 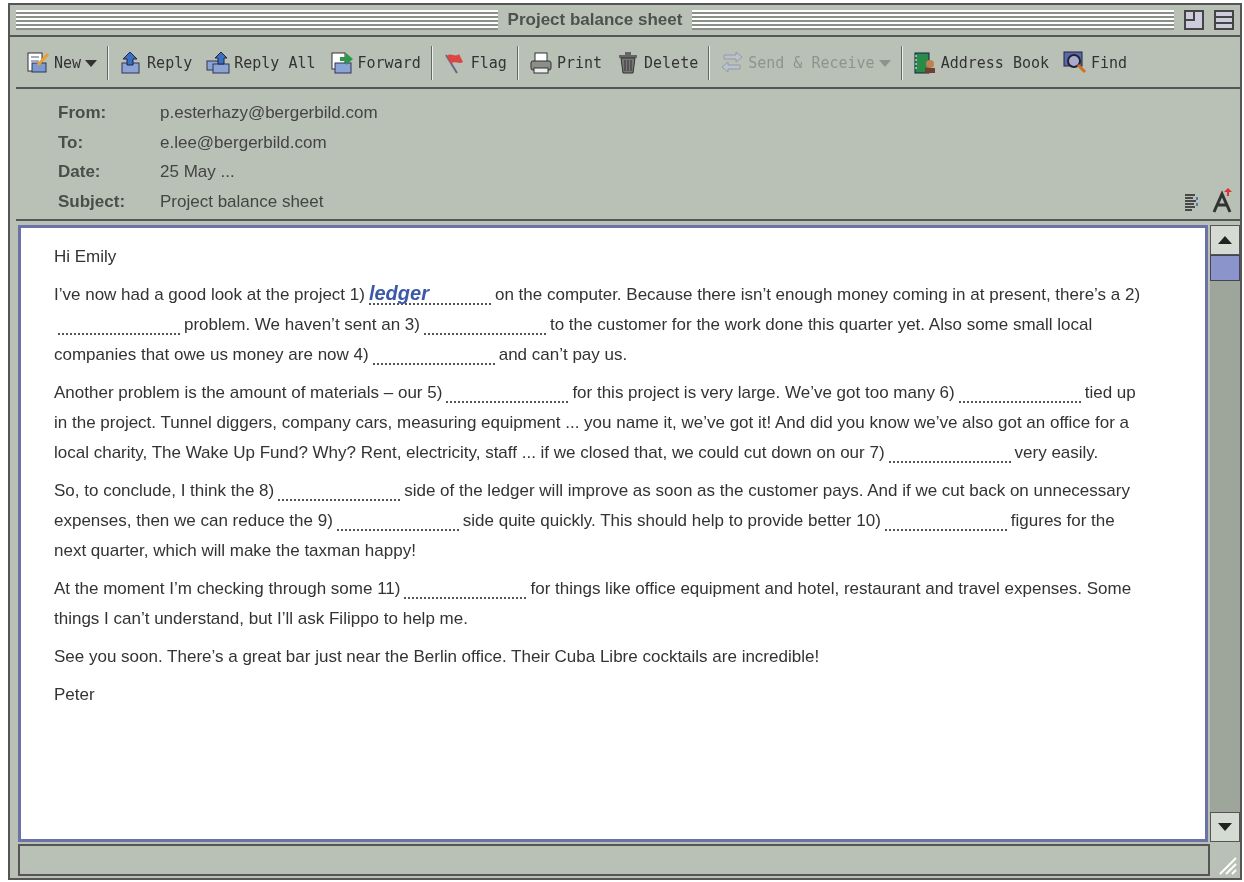 What do you see at coordinates (474, 63) in the screenshot?
I see `toolbar-button: Flag` at bounding box center [474, 63].